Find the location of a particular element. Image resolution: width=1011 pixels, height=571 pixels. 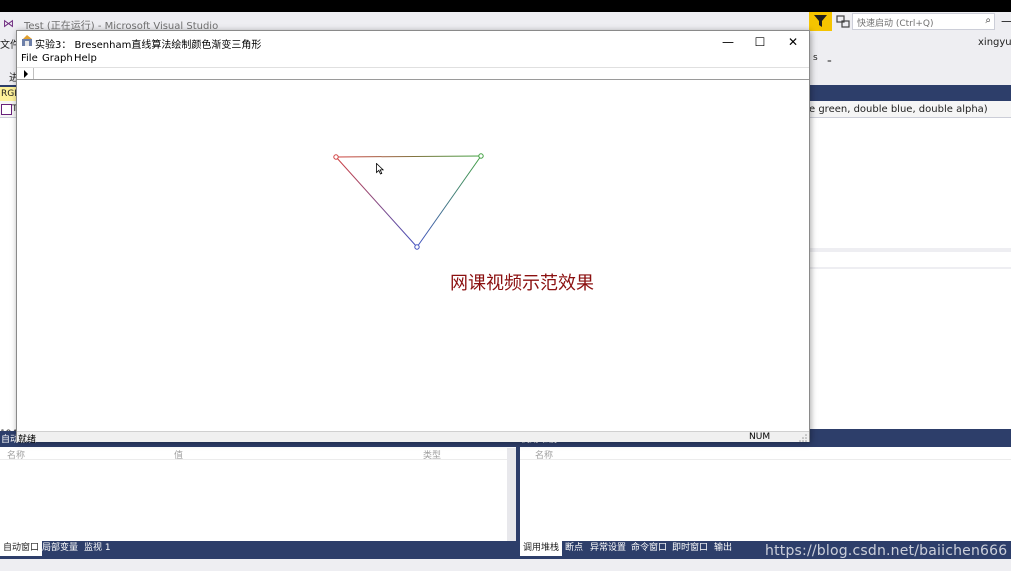

triangle-edge-top is located at coordinates (408, 156).